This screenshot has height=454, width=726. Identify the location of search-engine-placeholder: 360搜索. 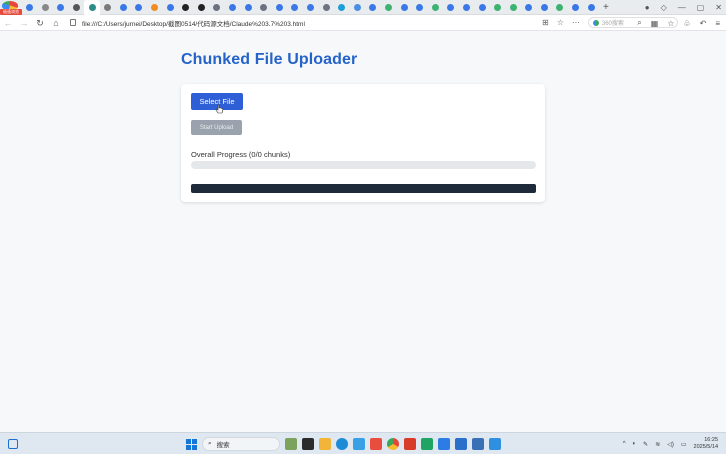
(612, 24).